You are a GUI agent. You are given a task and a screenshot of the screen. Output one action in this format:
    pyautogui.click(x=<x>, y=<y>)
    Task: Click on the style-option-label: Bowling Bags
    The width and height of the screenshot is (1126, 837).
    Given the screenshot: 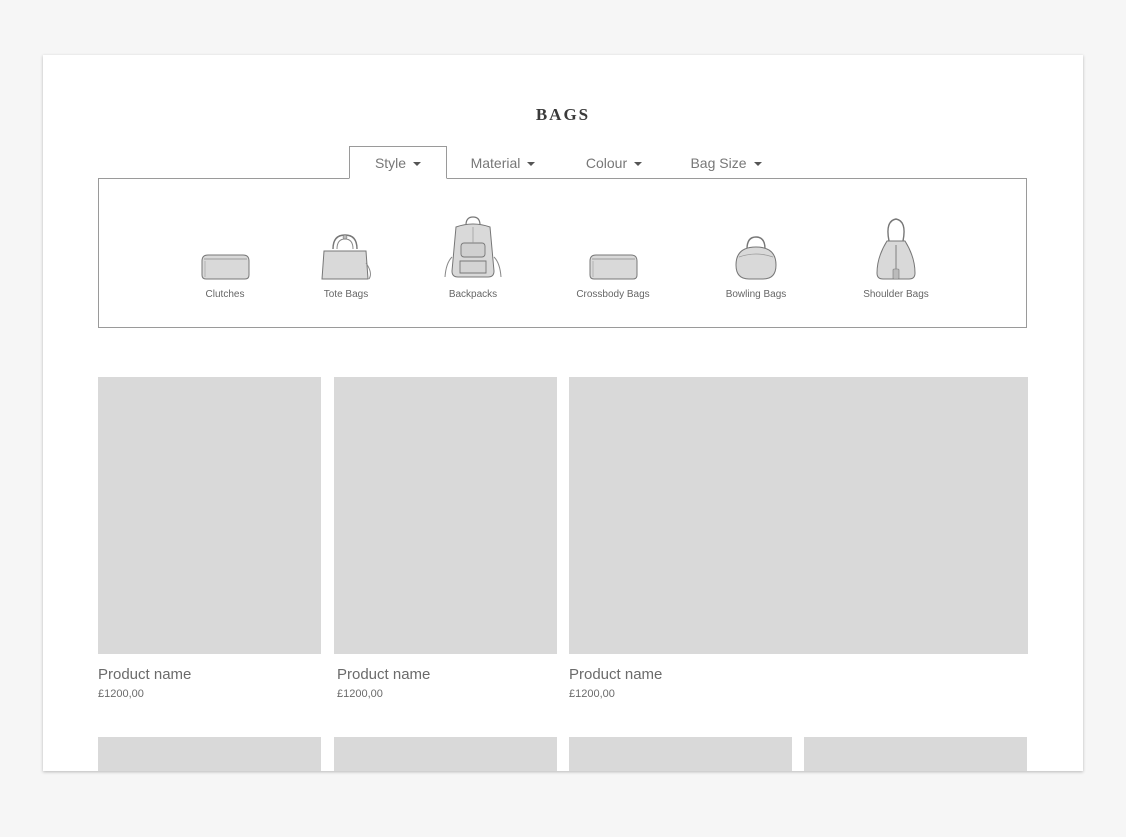 What is the action you would take?
    pyautogui.click(x=756, y=294)
    